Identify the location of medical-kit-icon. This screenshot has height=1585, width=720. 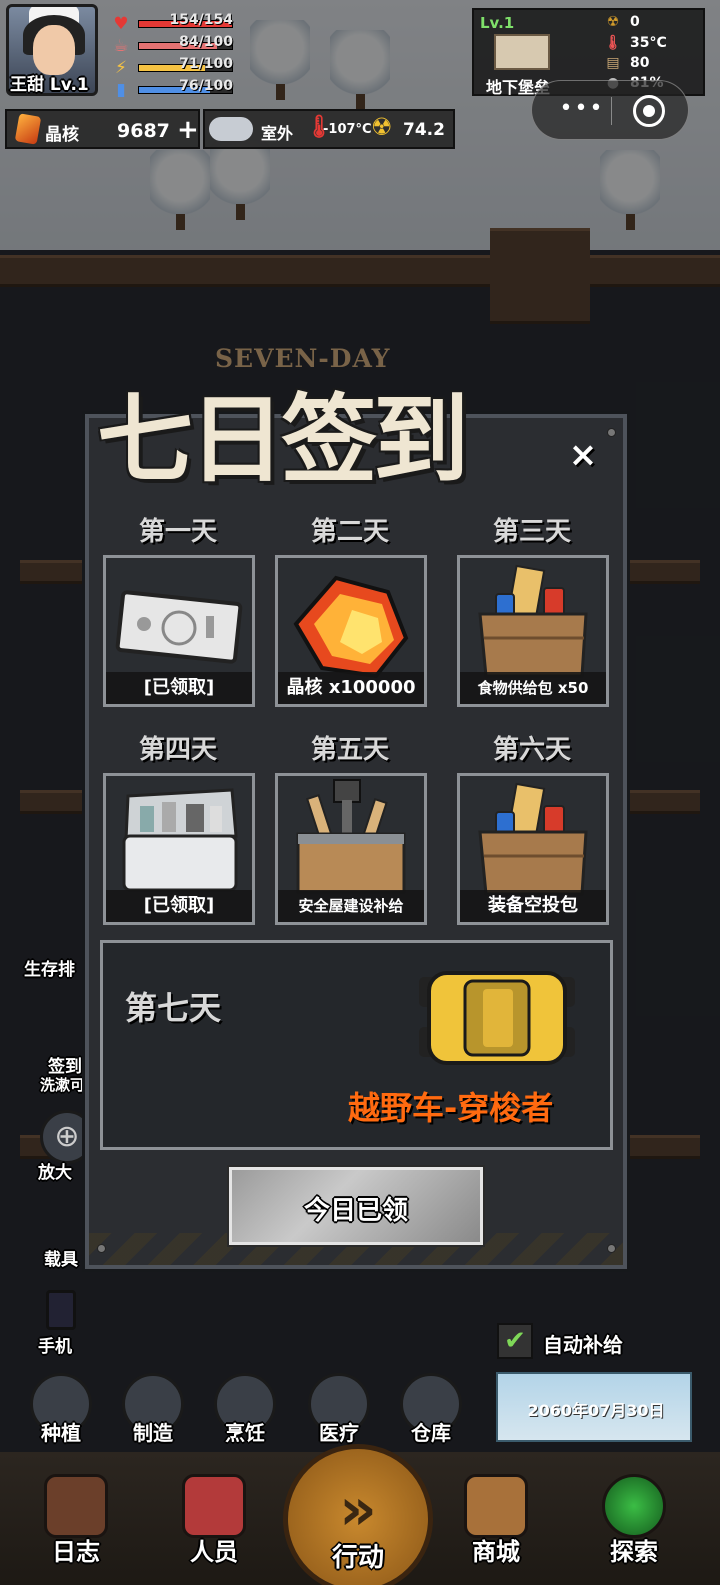
(180, 840).